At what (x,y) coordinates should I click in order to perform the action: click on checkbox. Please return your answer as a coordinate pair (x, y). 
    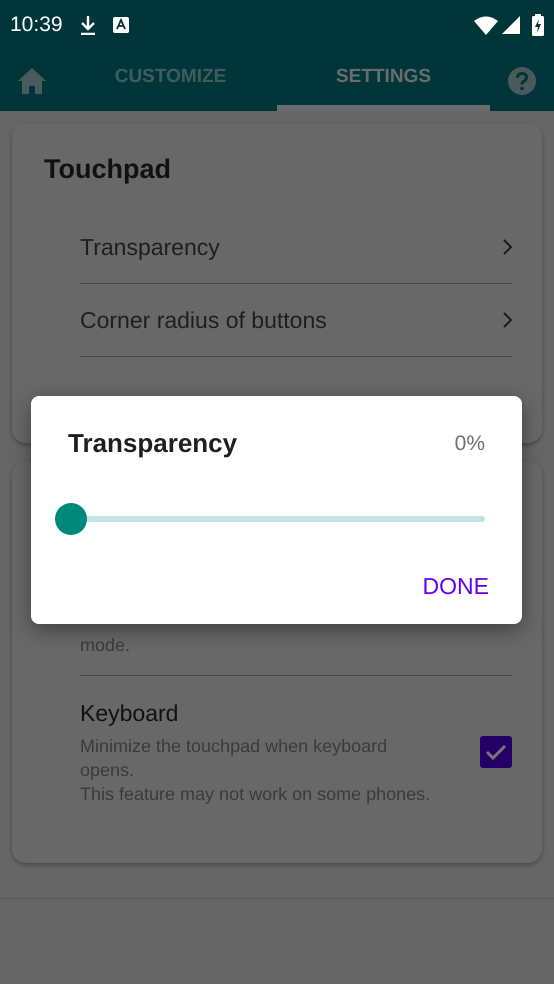
    Looking at the image, I should click on (496, 752).